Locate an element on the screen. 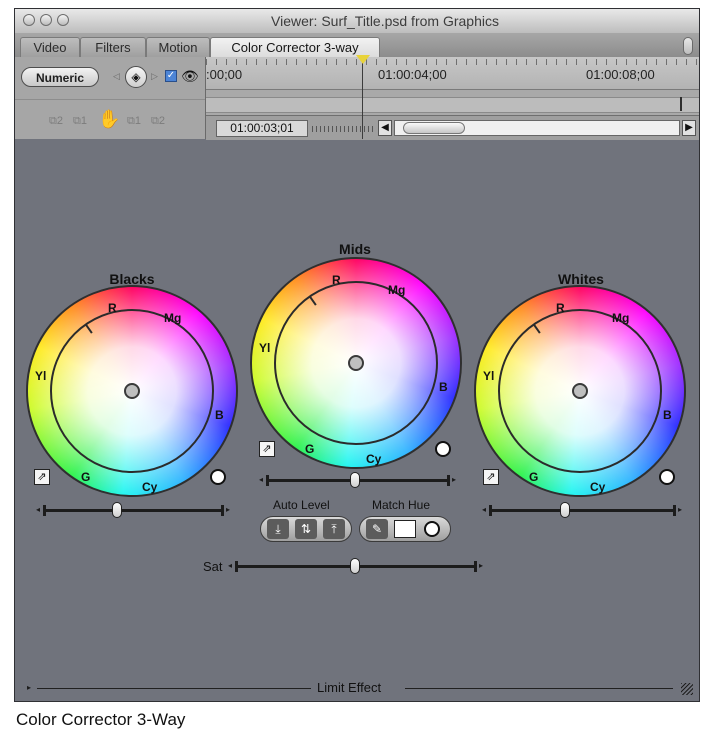 The width and height of the screenshot is (714, 739). limit-effect-divider-right is located at coordinates (539, 688).